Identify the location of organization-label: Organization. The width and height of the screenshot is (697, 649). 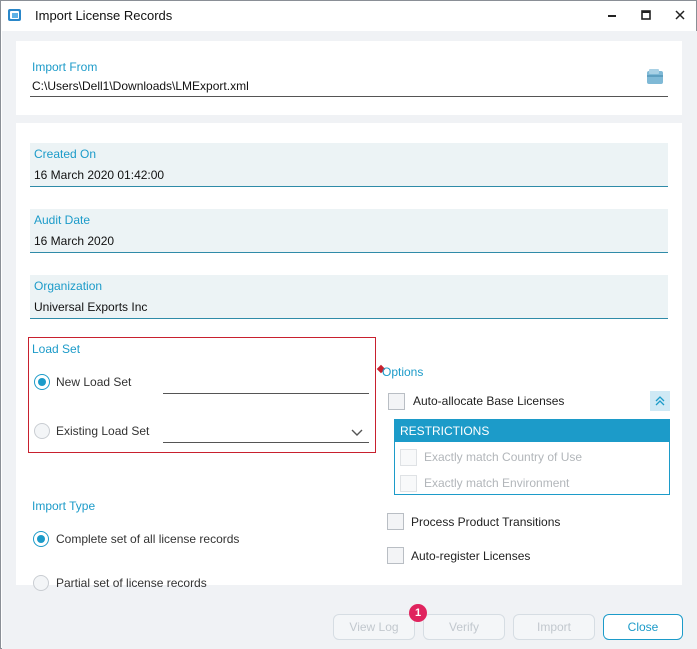
(68, 286).